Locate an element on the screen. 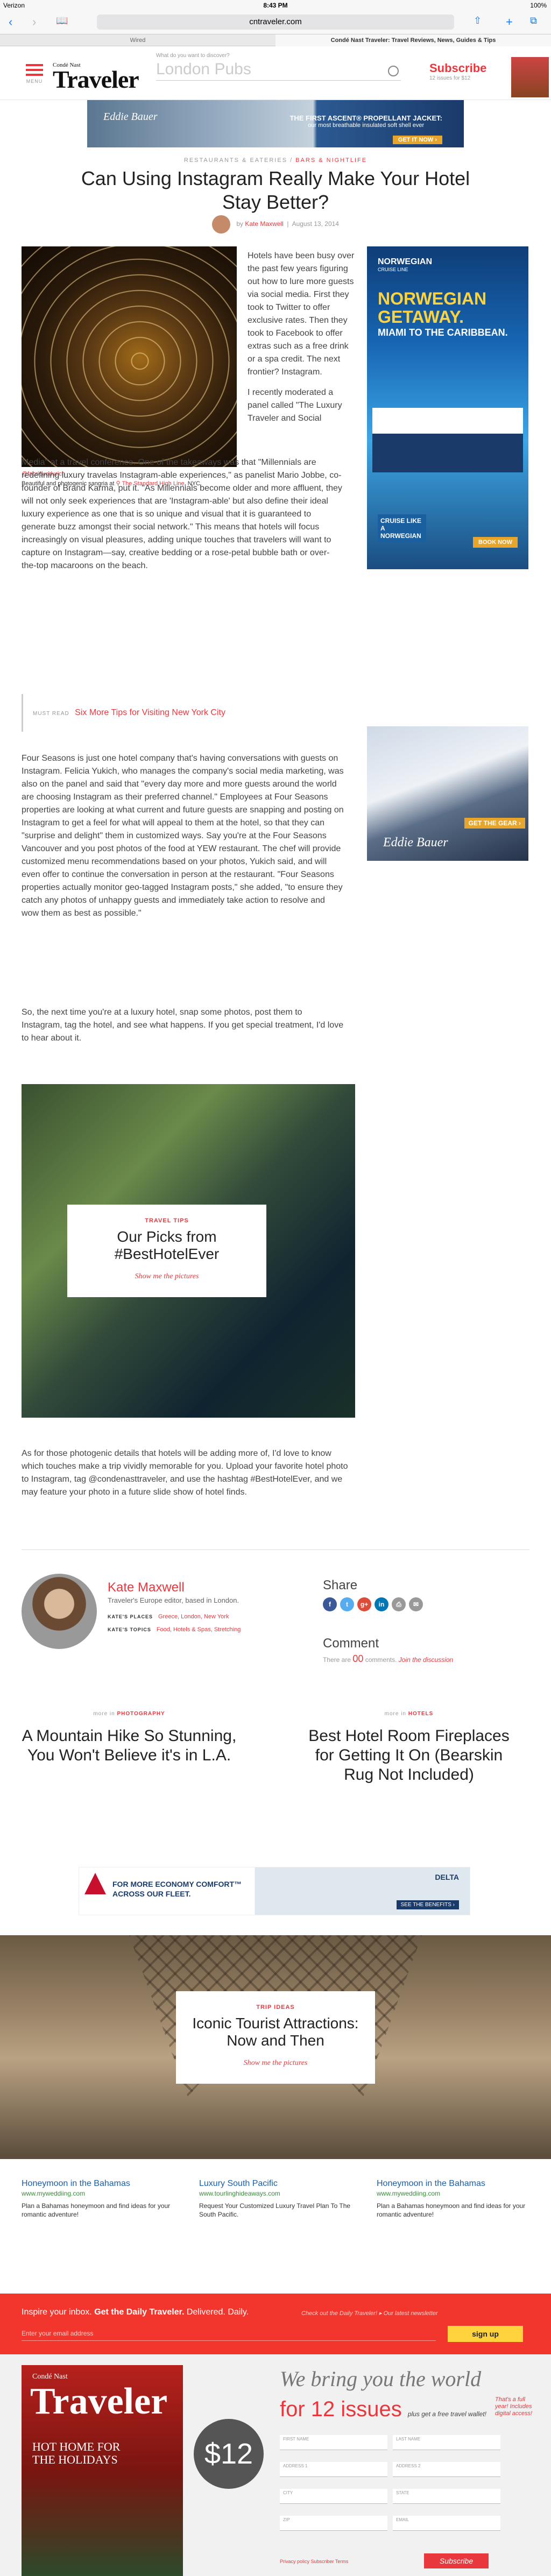 The width and height of the screenshot is (551, 2576). url-bar: cntraveler.com is located at coordinates (275, 22).